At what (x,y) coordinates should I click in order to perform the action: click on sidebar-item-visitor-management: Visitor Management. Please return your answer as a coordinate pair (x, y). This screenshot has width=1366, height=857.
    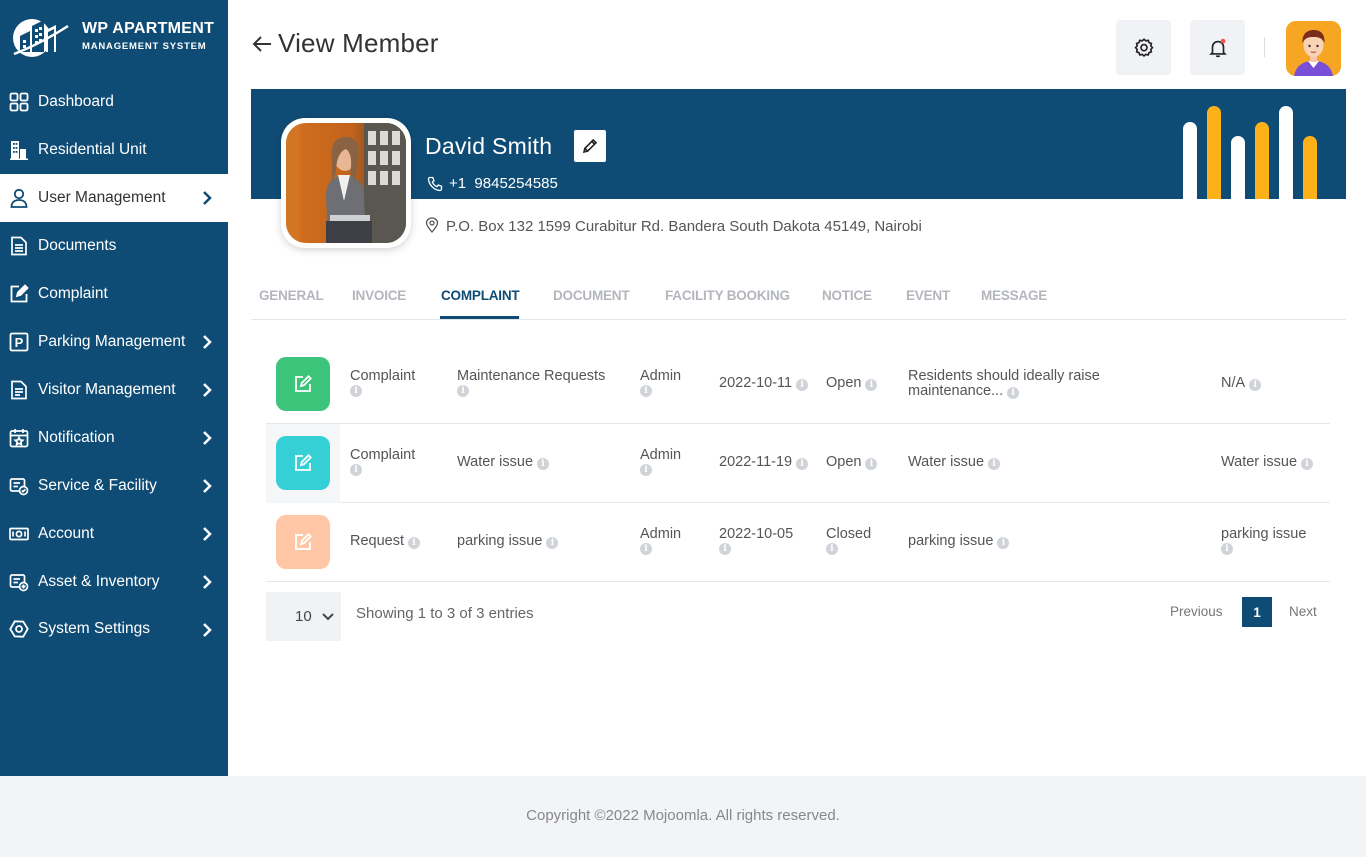
    Looking at the image, I should click on (114, 390).